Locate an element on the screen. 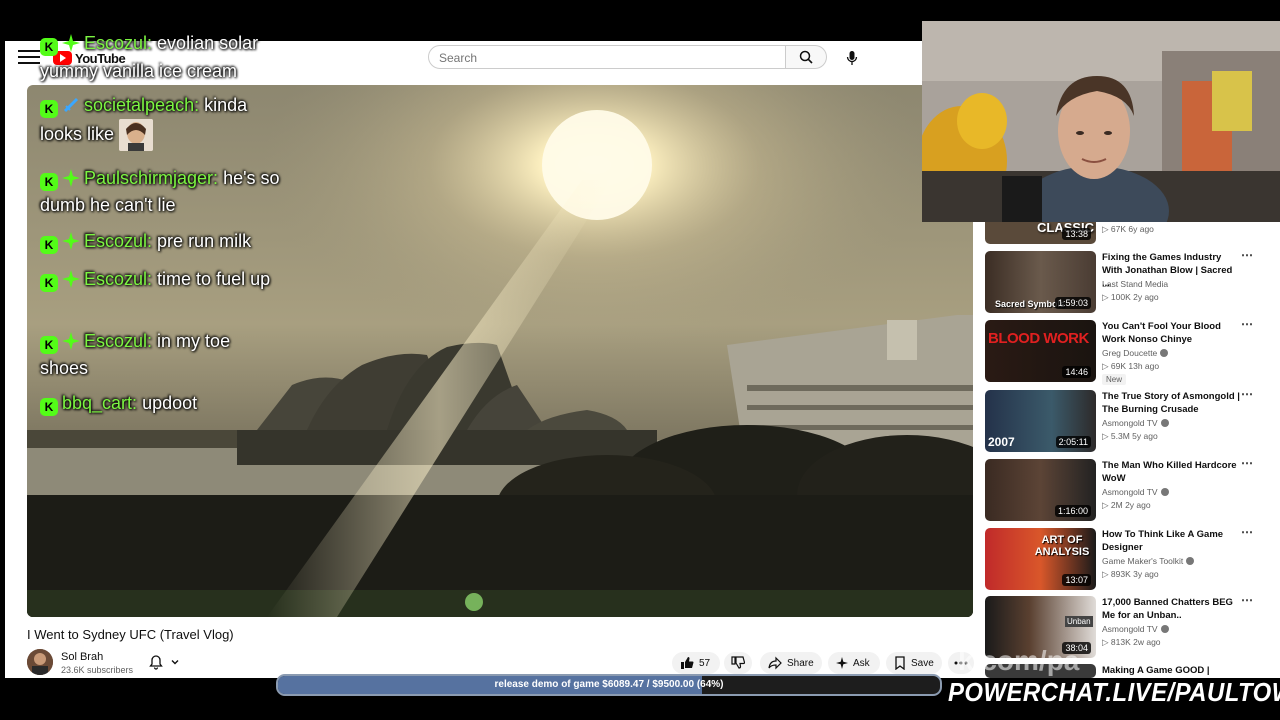 This screenshot has width=1280, height=720. save-button: Save is located at coordinates (914, 663).